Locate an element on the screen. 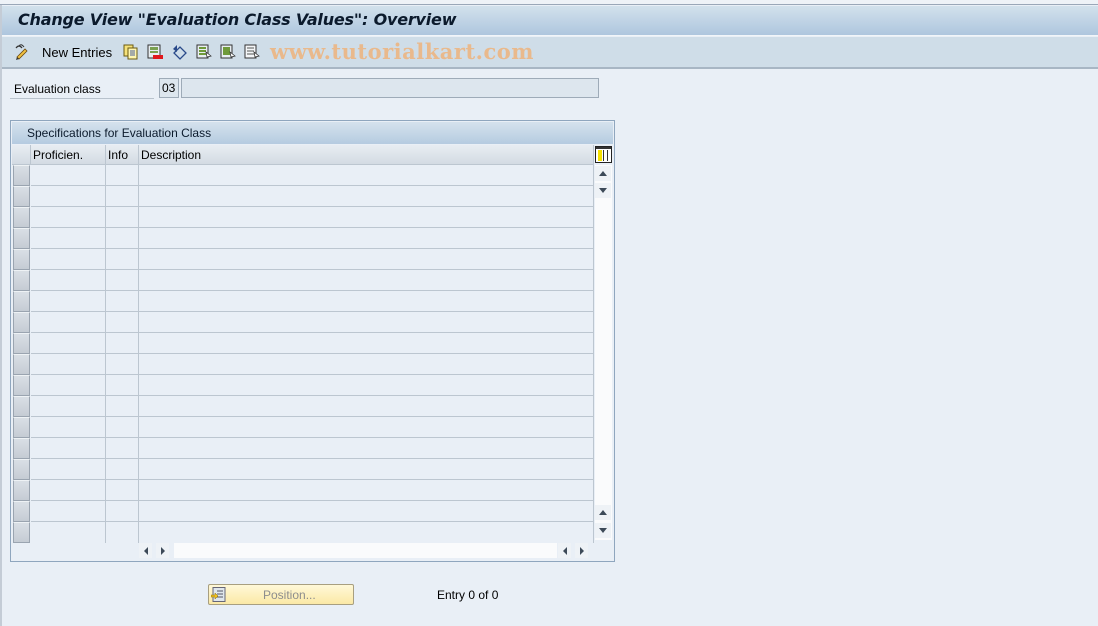 This screenshot has height=626, width=1098. table-settings-button is located at coordinates (603, 154).